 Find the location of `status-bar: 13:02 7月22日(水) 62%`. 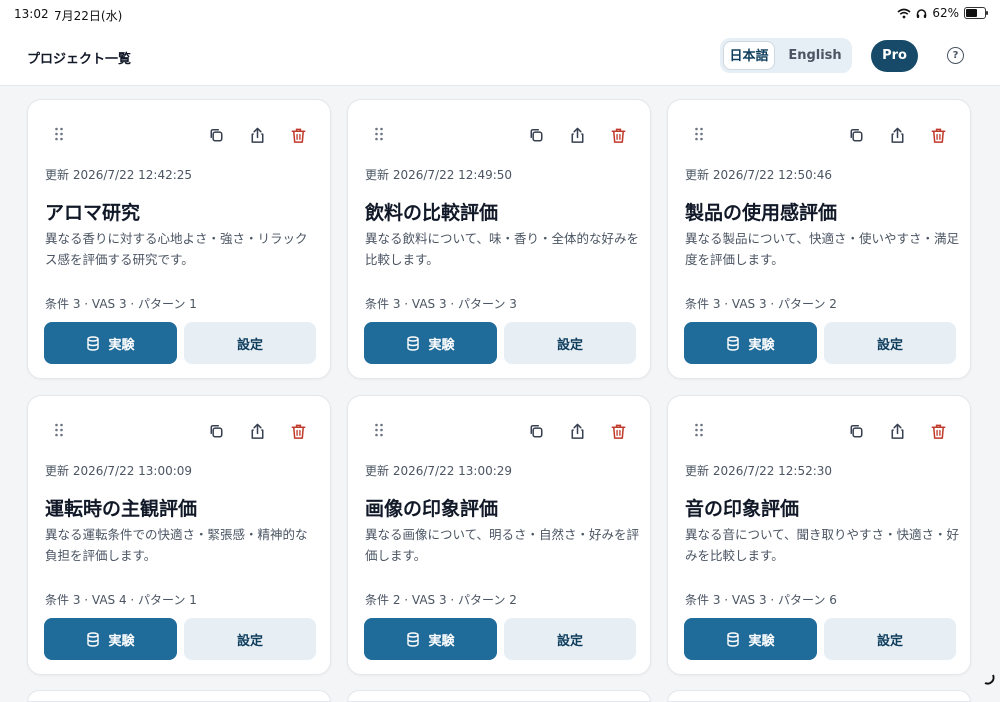

status-bar: 13:02 7月22日(水) 62% is located at coordinates (500, 14).